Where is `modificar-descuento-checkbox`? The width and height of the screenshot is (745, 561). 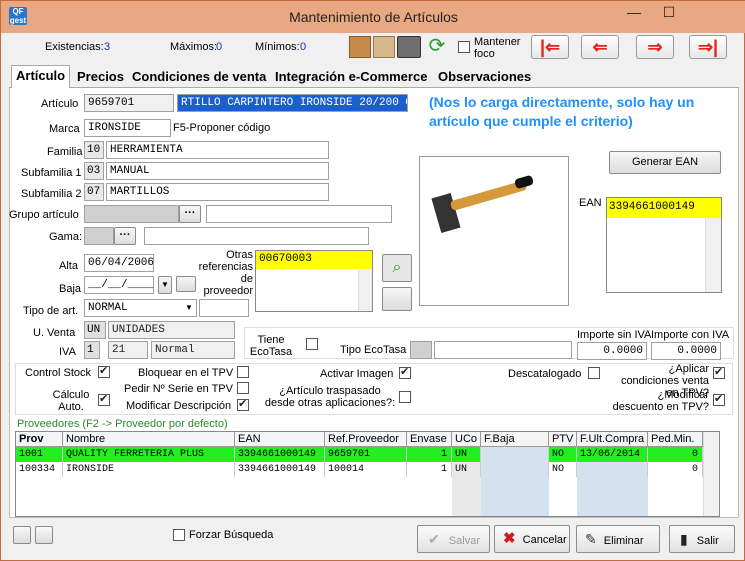
modificar-descuento-checkbox is located at coordinates (719, 399).